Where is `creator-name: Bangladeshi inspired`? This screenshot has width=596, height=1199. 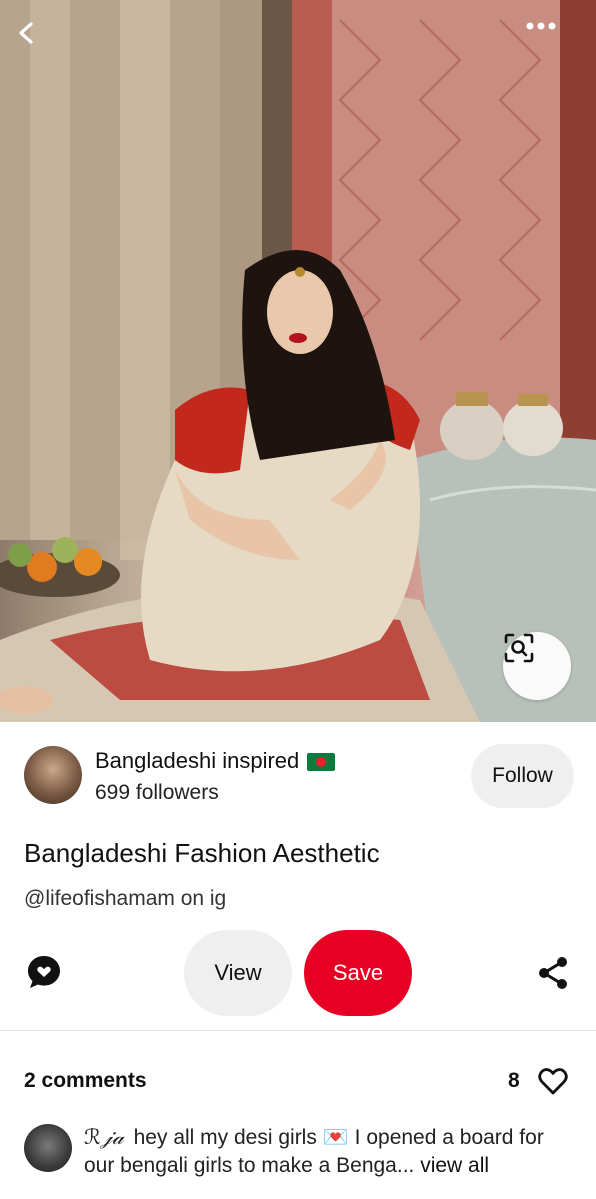
creator-name: Bangladeshi inspired is located at coordinates (215, 761).